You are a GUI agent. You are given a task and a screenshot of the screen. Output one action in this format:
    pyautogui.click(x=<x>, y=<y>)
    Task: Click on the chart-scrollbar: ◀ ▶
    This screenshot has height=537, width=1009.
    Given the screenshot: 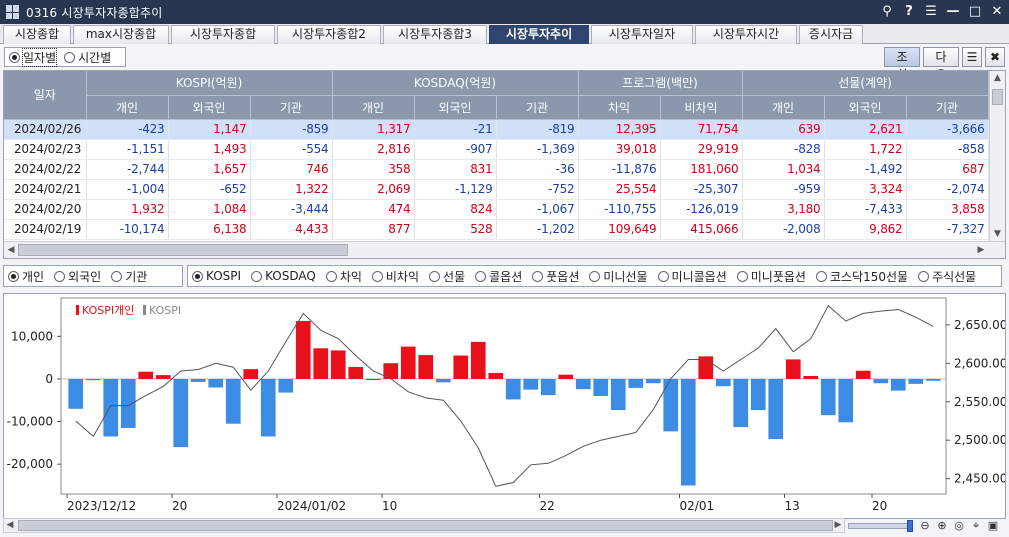 What is the action you would take?
    pyautogui.click(x=424, y=525)
    